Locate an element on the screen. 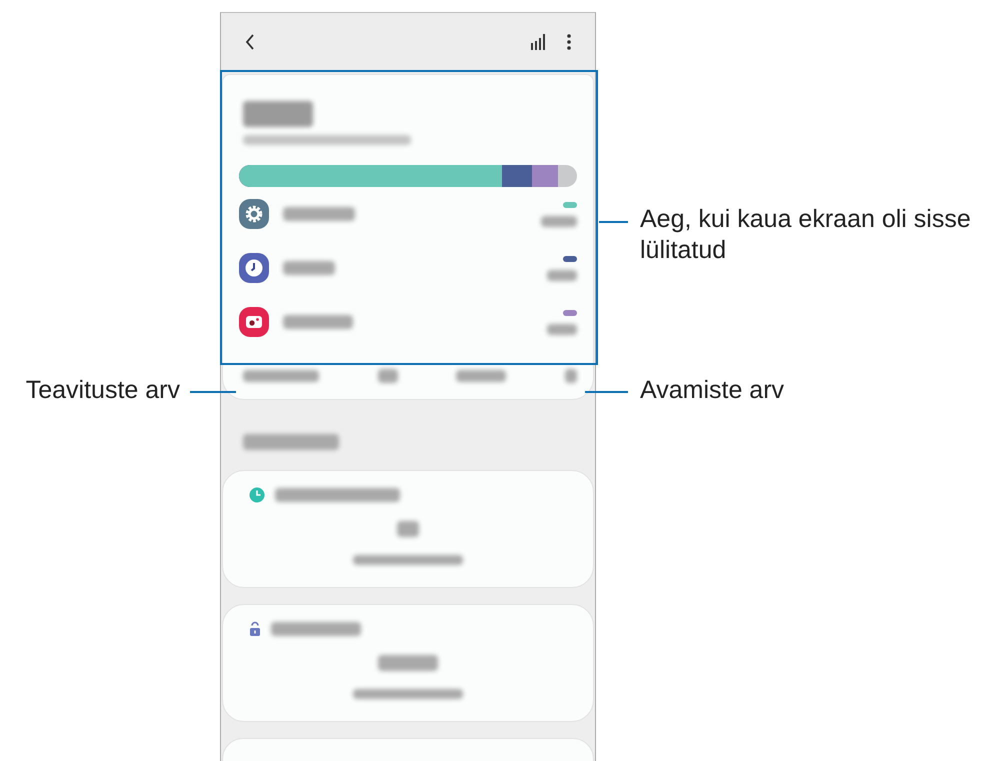 The height and width of the screenshot is (761, 996). callout-label: Aeg, kui kaua ekraan oli sisse lülitatud is located at coordinates (806, 235).